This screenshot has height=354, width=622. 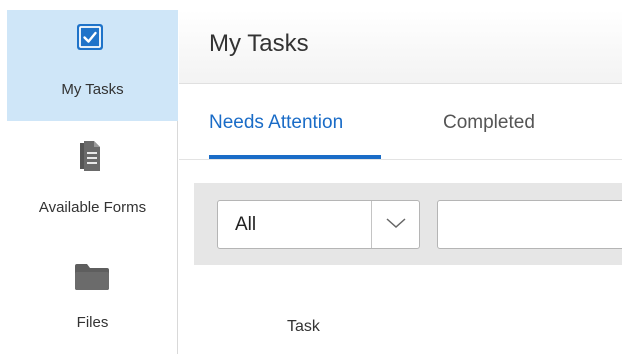 I want to click on sidebar-item-my-tasks: My Tasks, so click(x=92, y=65).